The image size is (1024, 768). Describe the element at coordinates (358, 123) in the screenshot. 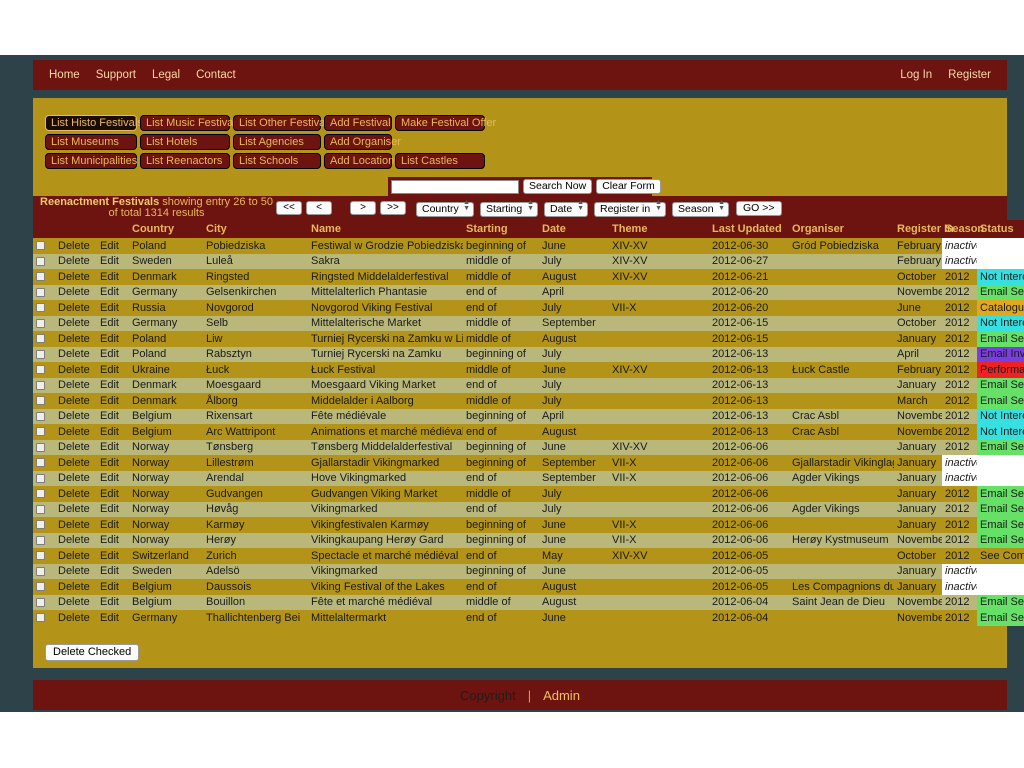

I see `module-button-add-festival: Add Festival` at that location.